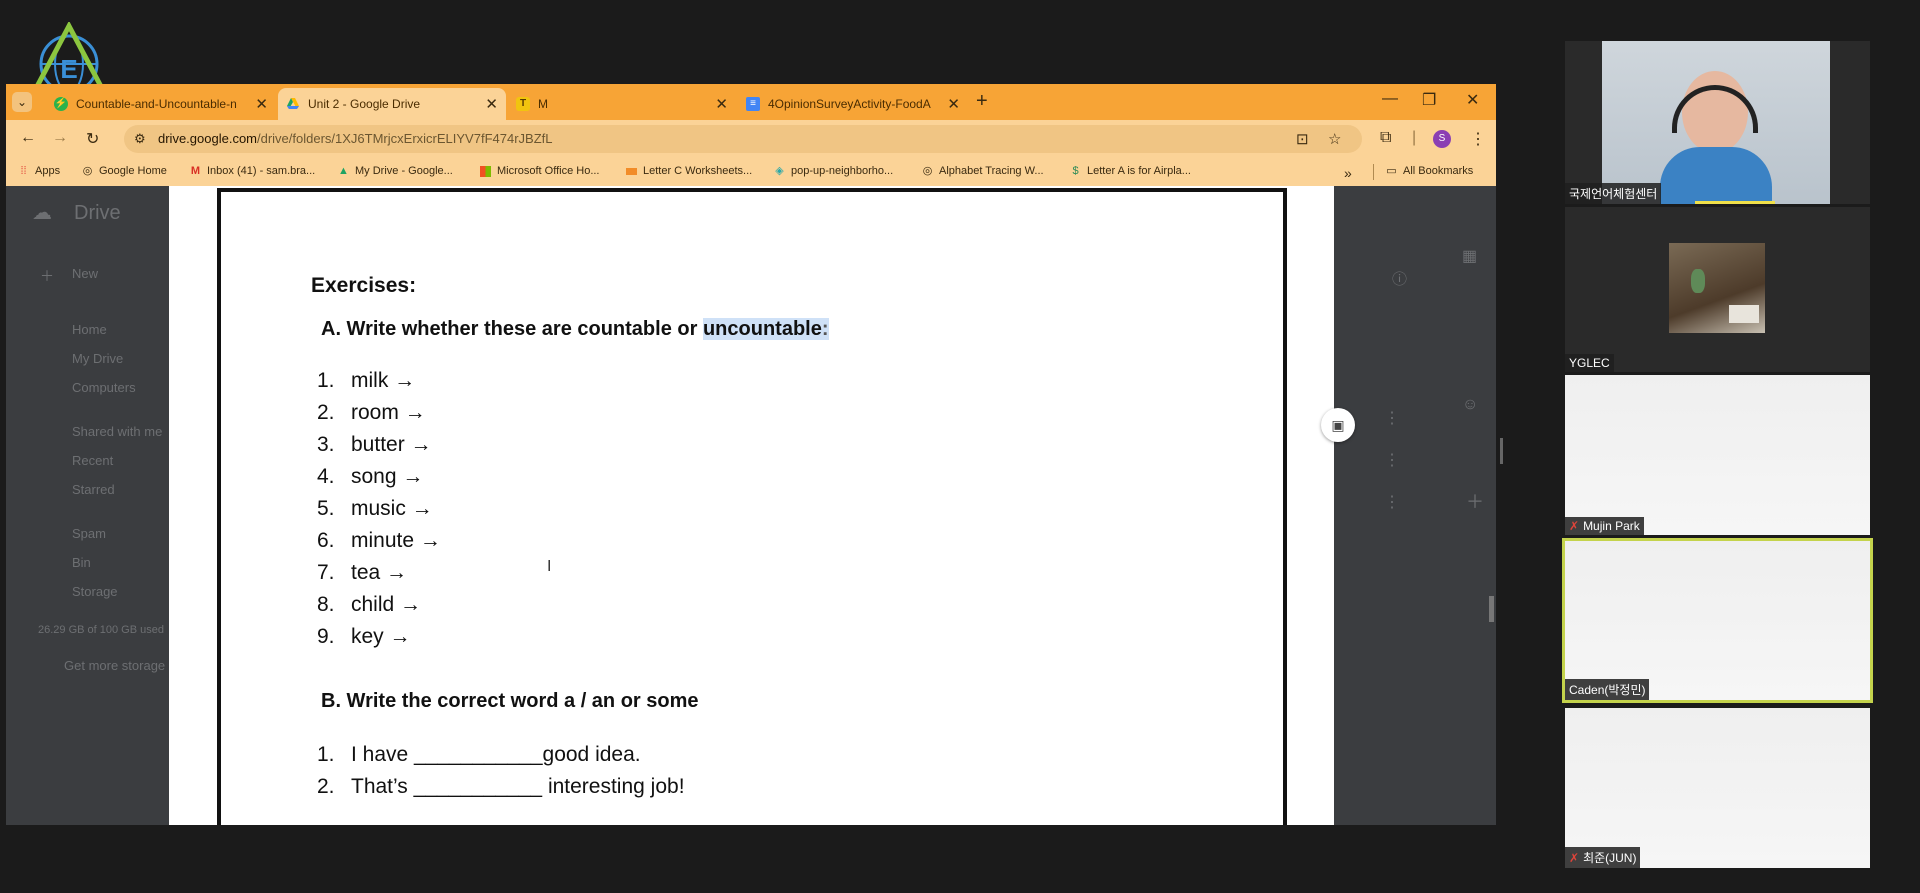  I want to click on list-item: 7. tea →, so click(362, 572).